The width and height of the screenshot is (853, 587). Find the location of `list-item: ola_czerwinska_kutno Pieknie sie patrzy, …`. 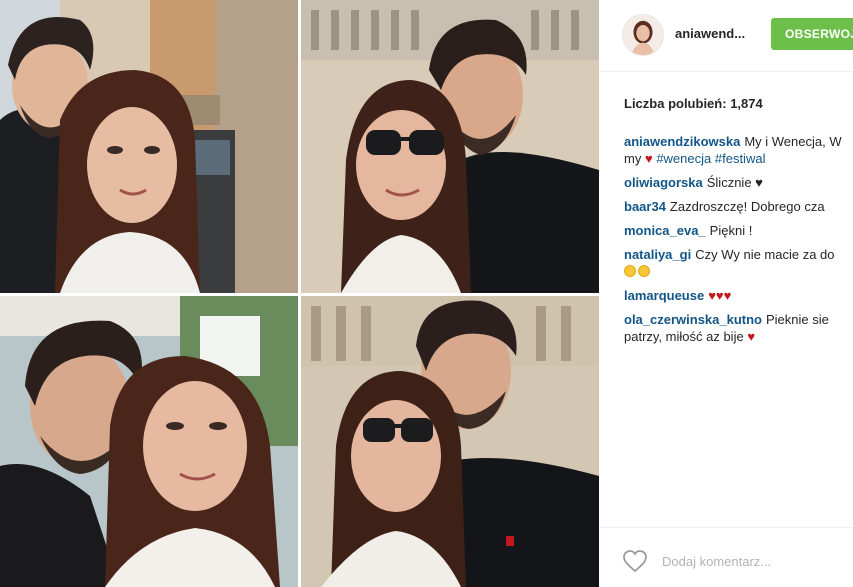

list-item: ola_czerwinska_kutno Pieknie sie patrzy, … is located at coordinates (738, 328).